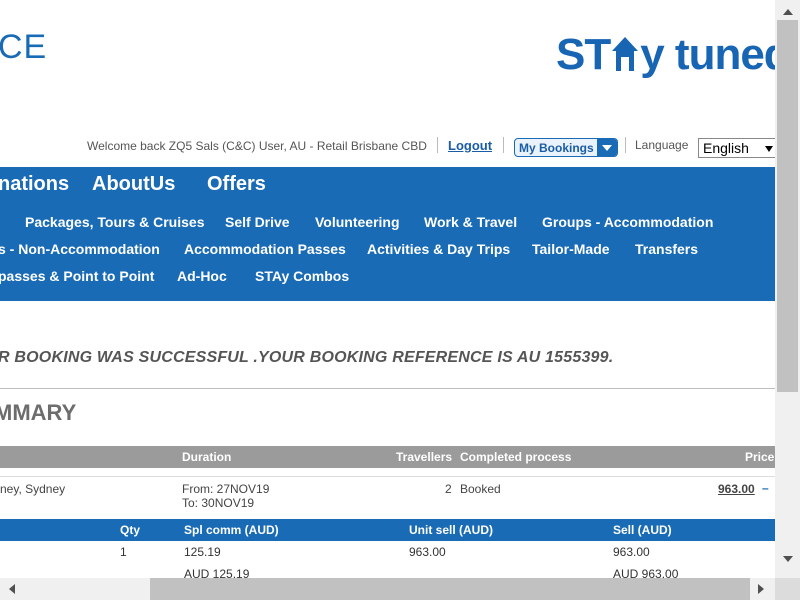 The image size is (800, 600). What do you see at coordinates (625, 58) in the screenshot?
I see `house-icon` at bounding box center [625, 58].